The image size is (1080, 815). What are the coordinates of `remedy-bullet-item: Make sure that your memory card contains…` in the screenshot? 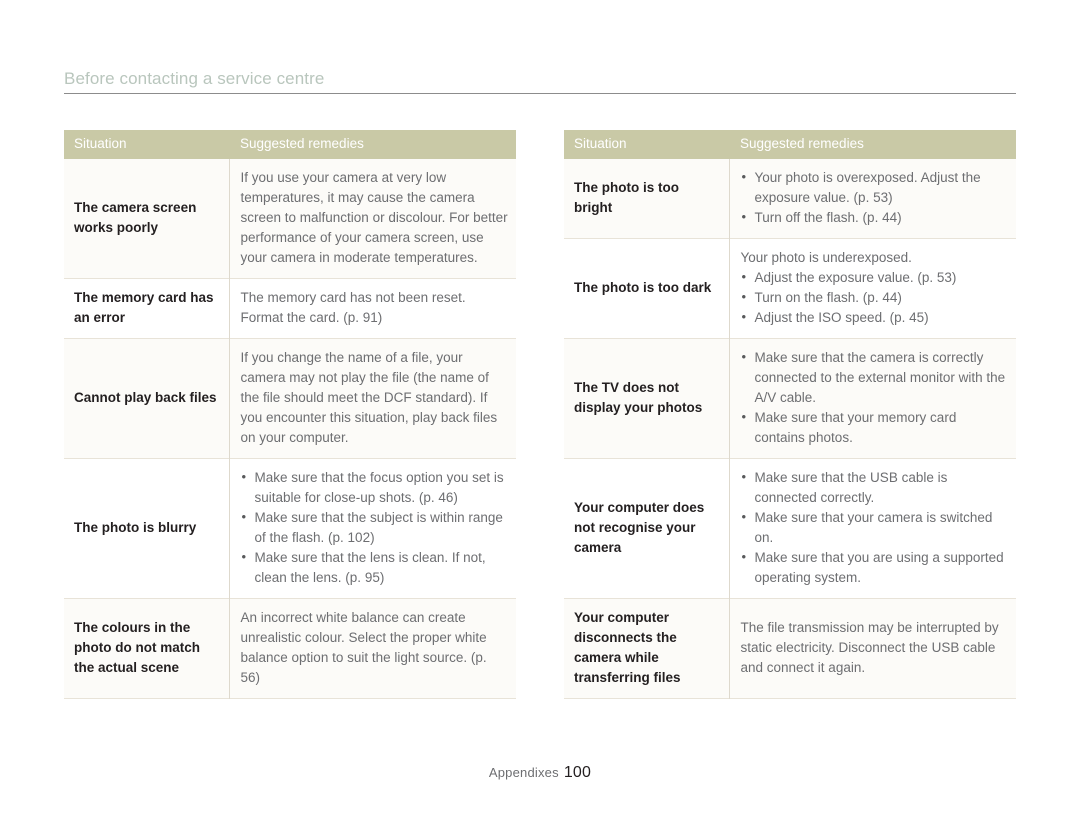 It's located at (875, 427).